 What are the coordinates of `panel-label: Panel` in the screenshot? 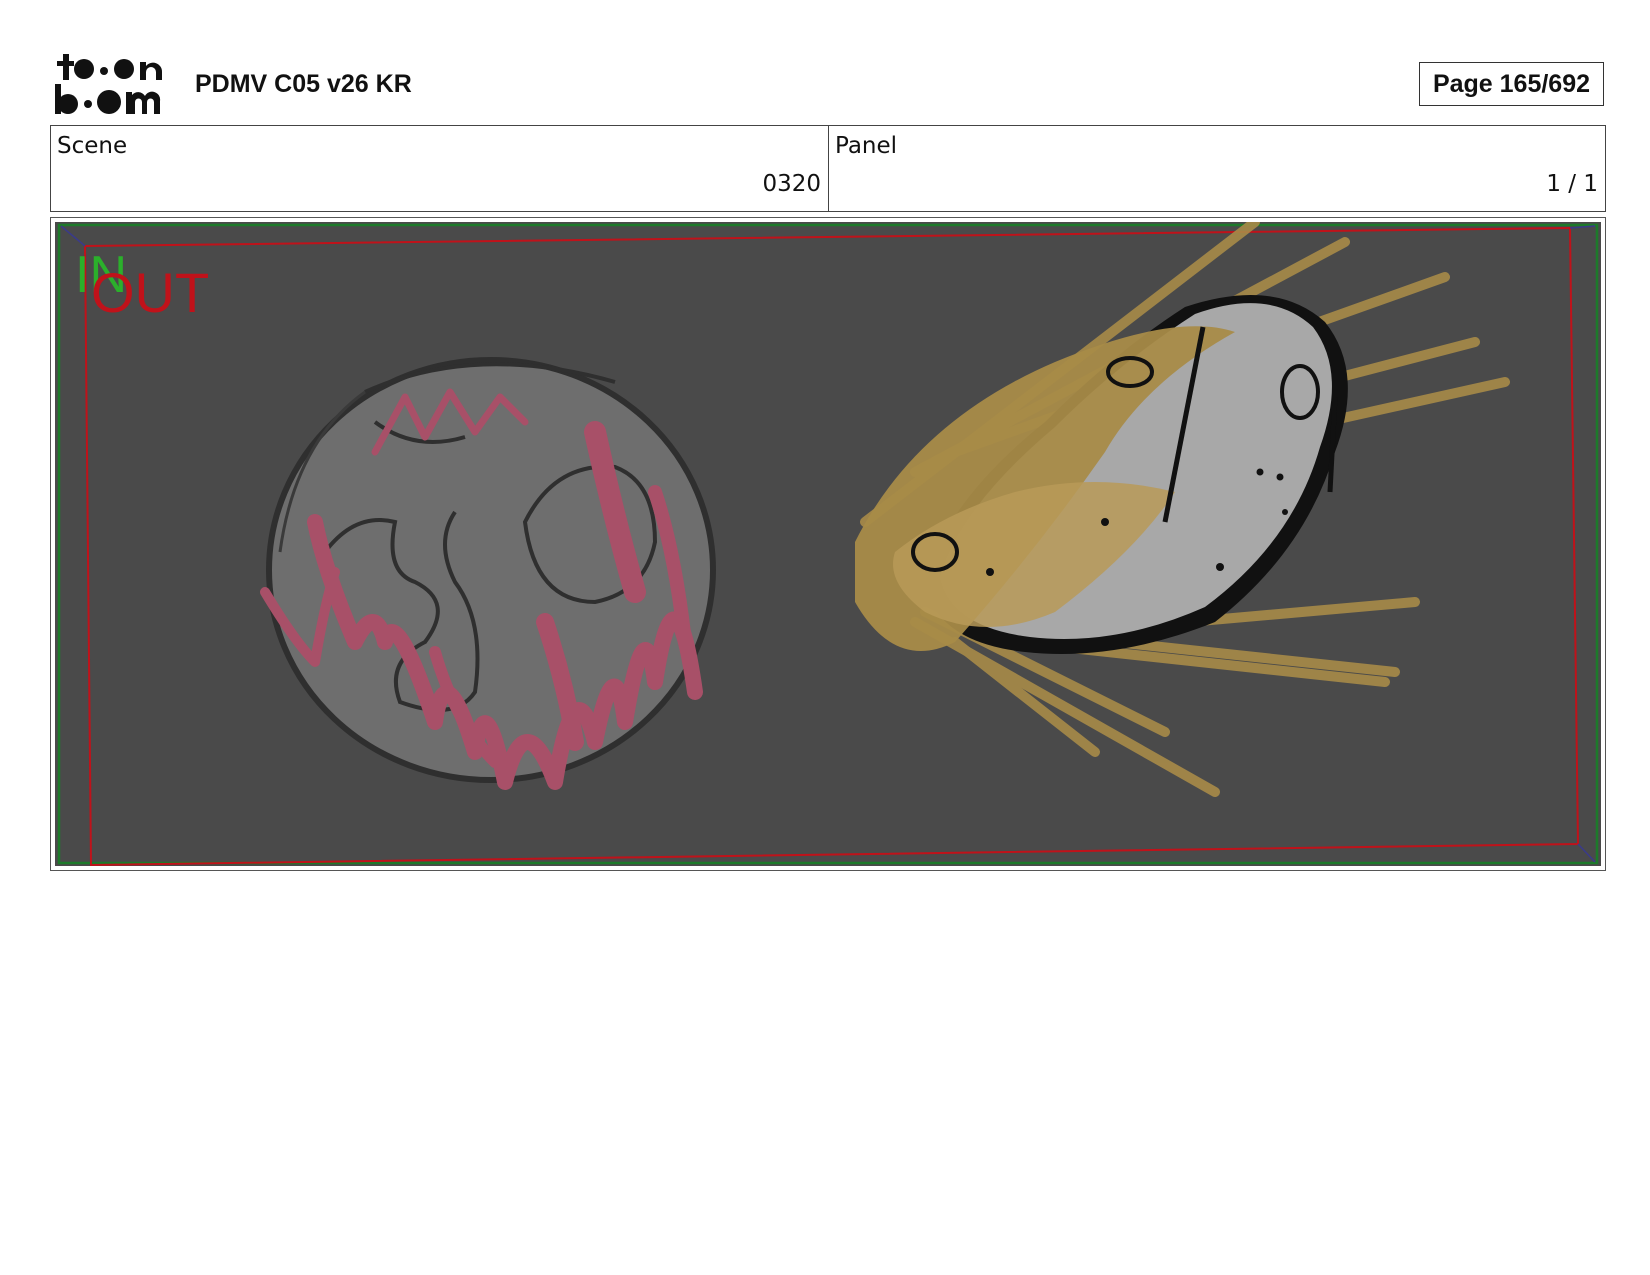 It's located at (866, 146).